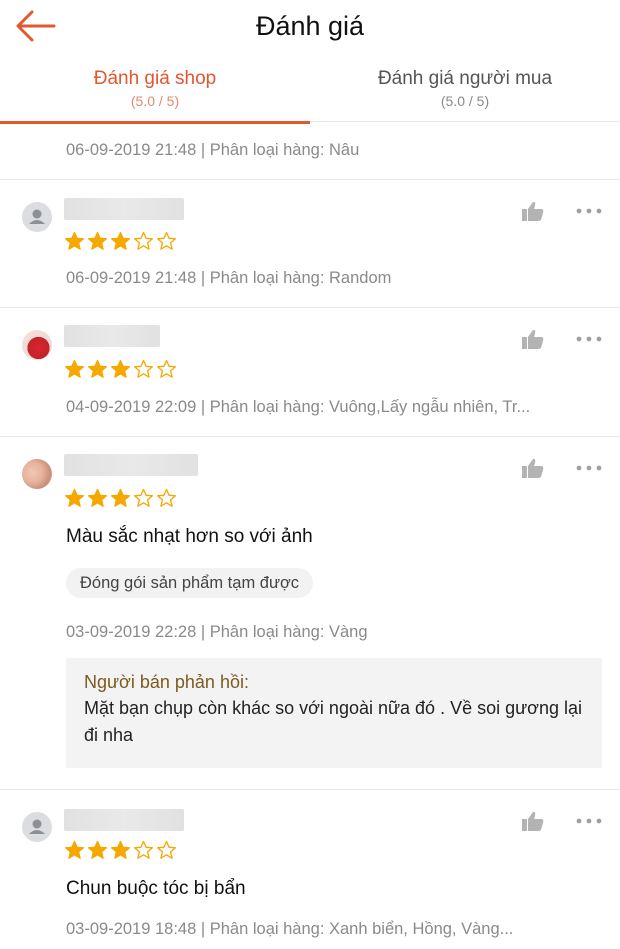 This screenshot has height=949, width=620. I want to click on active-tab-indicator, so click(155, 122).